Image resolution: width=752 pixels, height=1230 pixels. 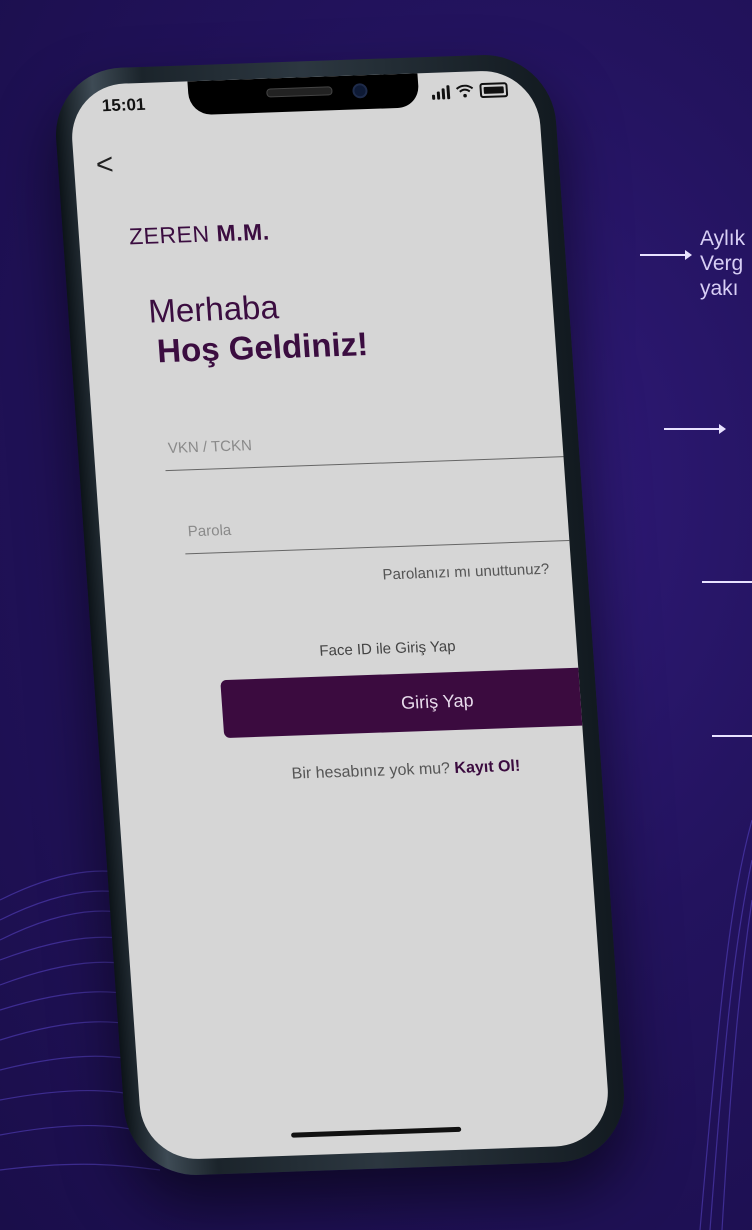 What do you see at coordinates (376, 1132) in the screenshot?
I see `home-indicator` at bounding box center [376, 1132].